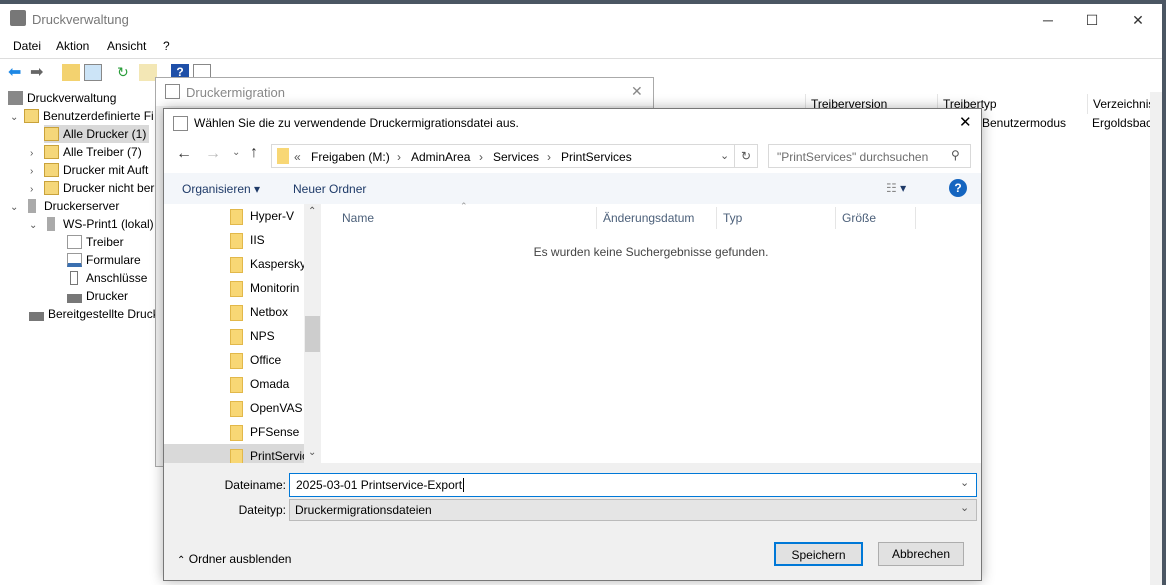 Image resolution: width=1166 pixels, height=585 pixels. What do you see at coordinates (91, 224) in the screenshot?
I see `tree-item-ws-print1: ⌄ WS-Print1 (lokal)` at bounding box center [91, 224].